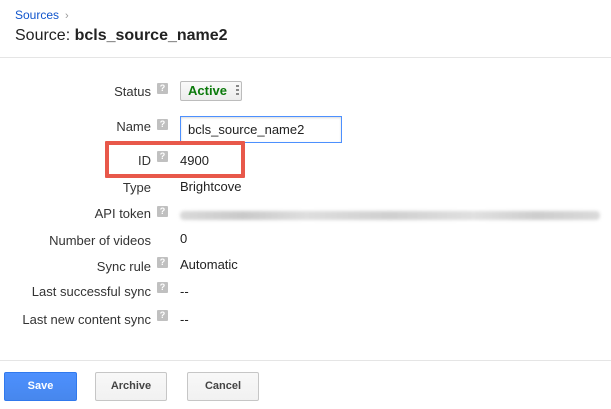 This screenshot has height=409, width=611. I want to click on chevron-right-icon: ›, so click(67, 16).